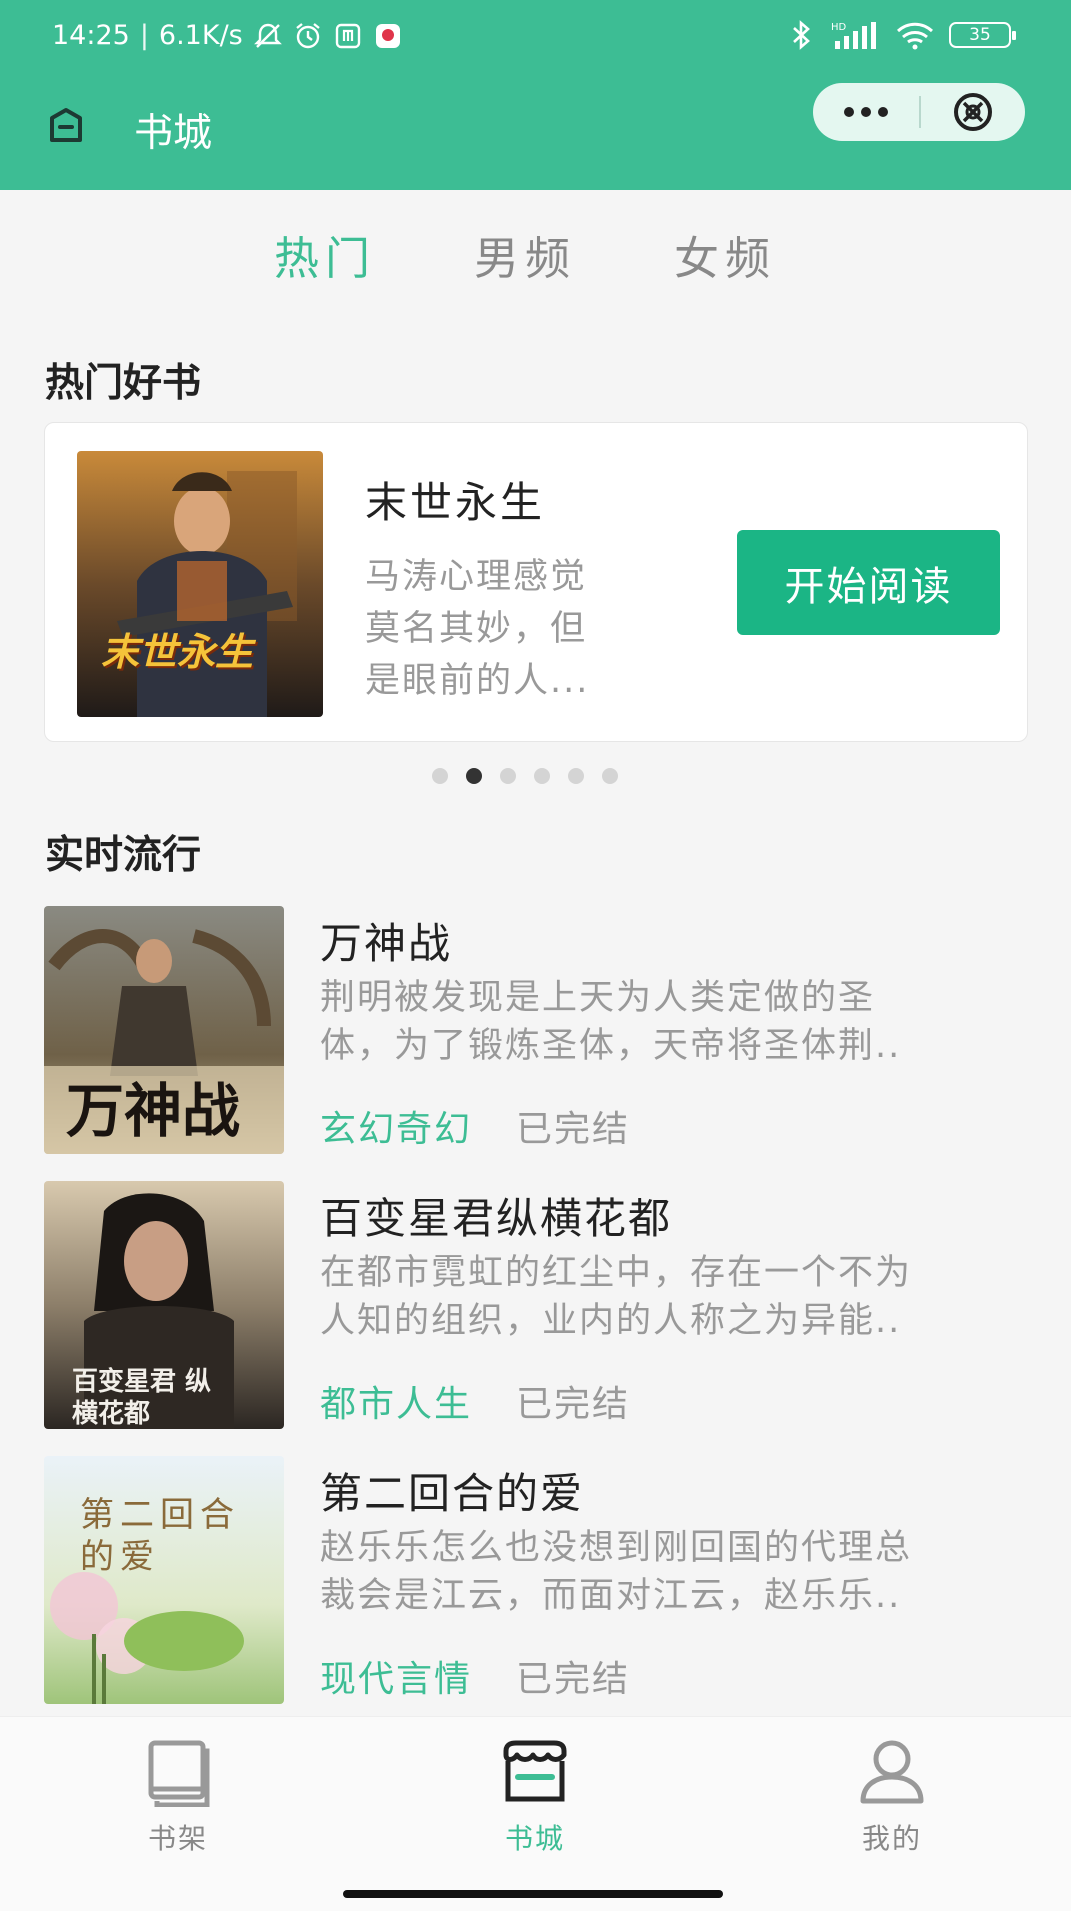  Describe the element at coordinates (474, 776) in the screenshot. I see `carousel-dot-active` at that location.